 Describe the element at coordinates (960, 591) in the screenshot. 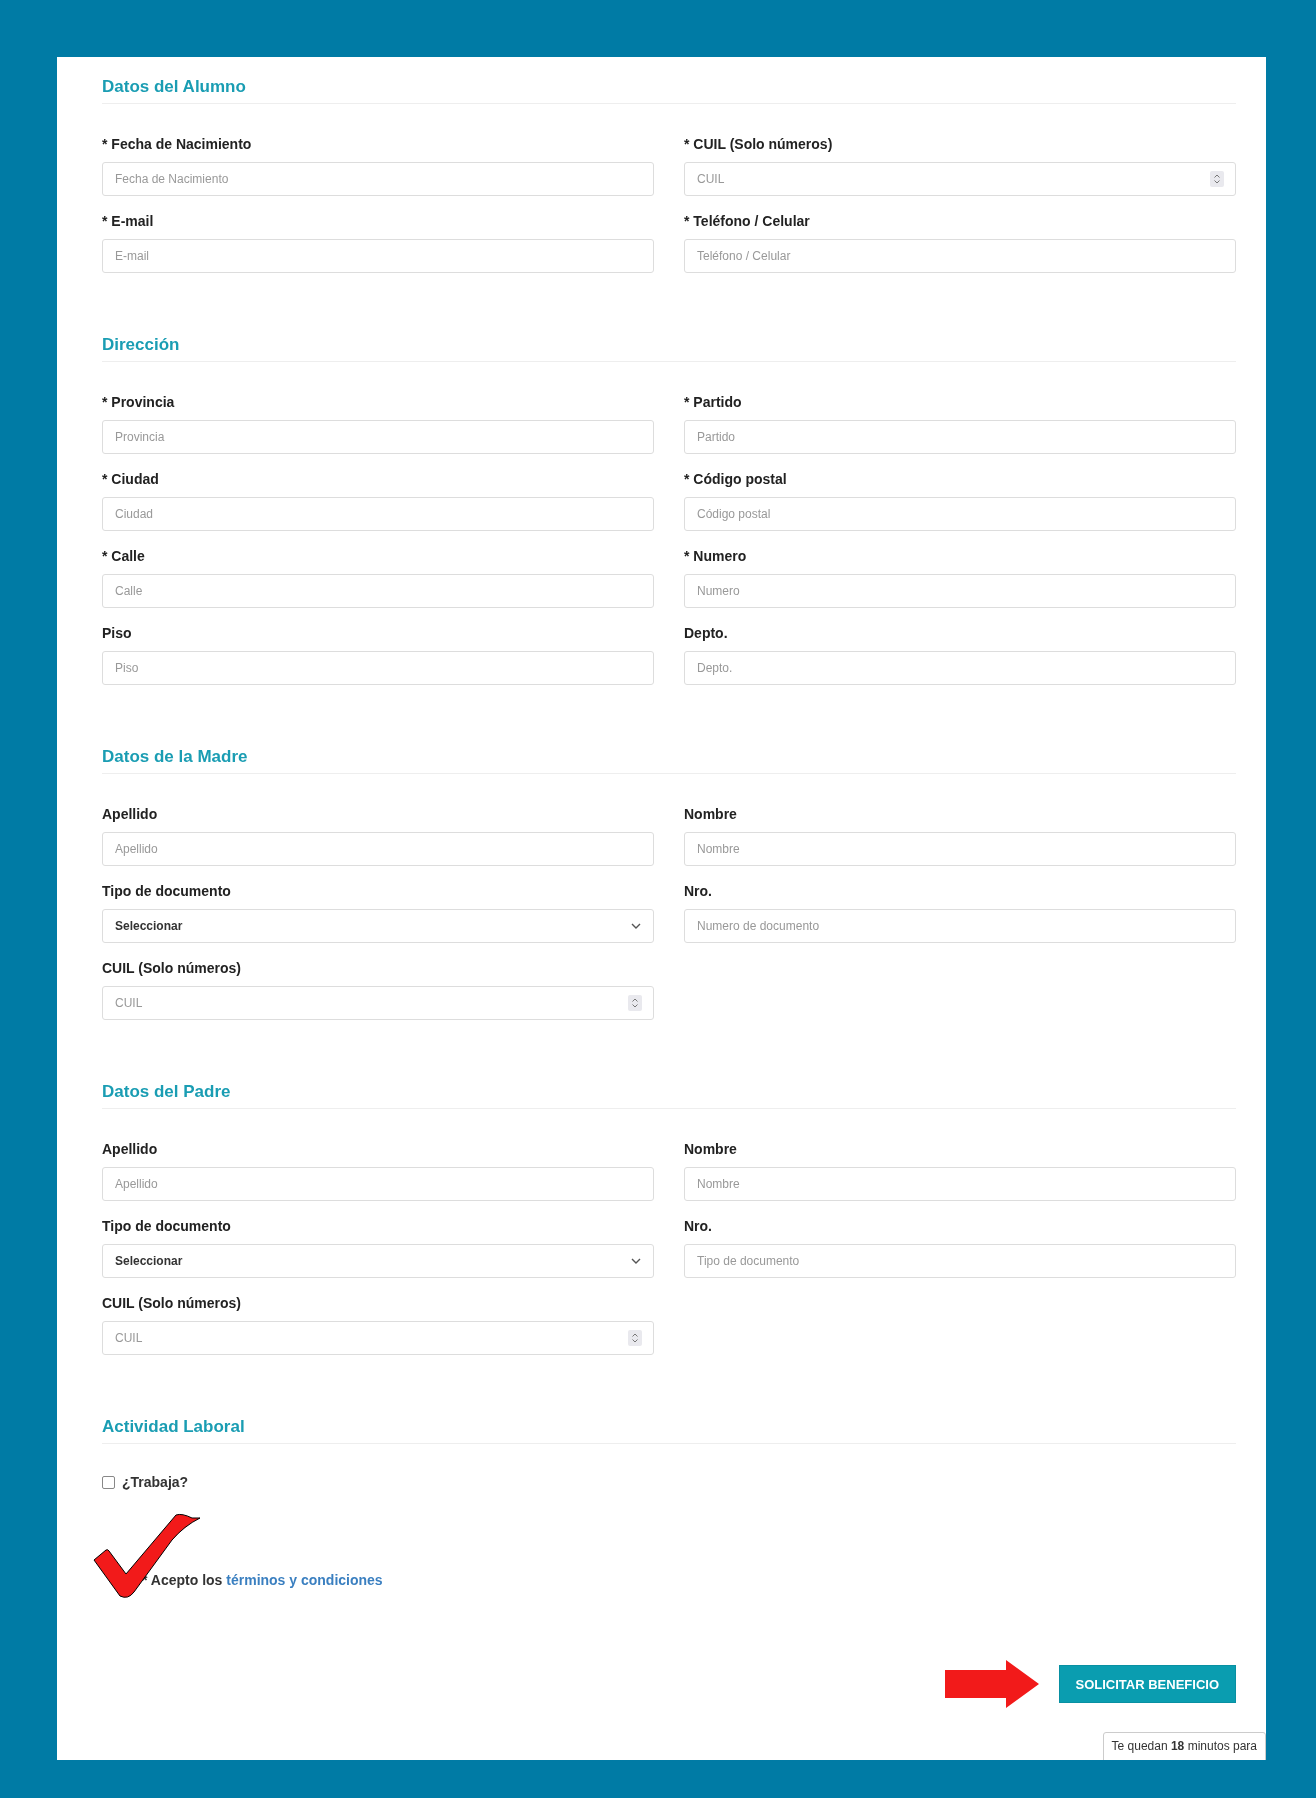

I see `input-field: Numero` at that location.